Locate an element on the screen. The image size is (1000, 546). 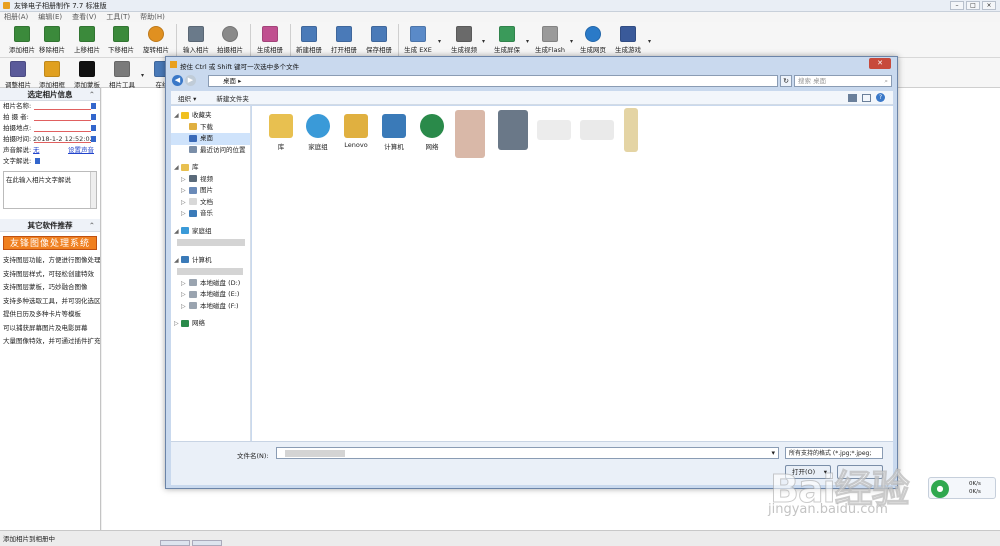
nav-network: ▷ 网络 is located at coordinates (210, 324).